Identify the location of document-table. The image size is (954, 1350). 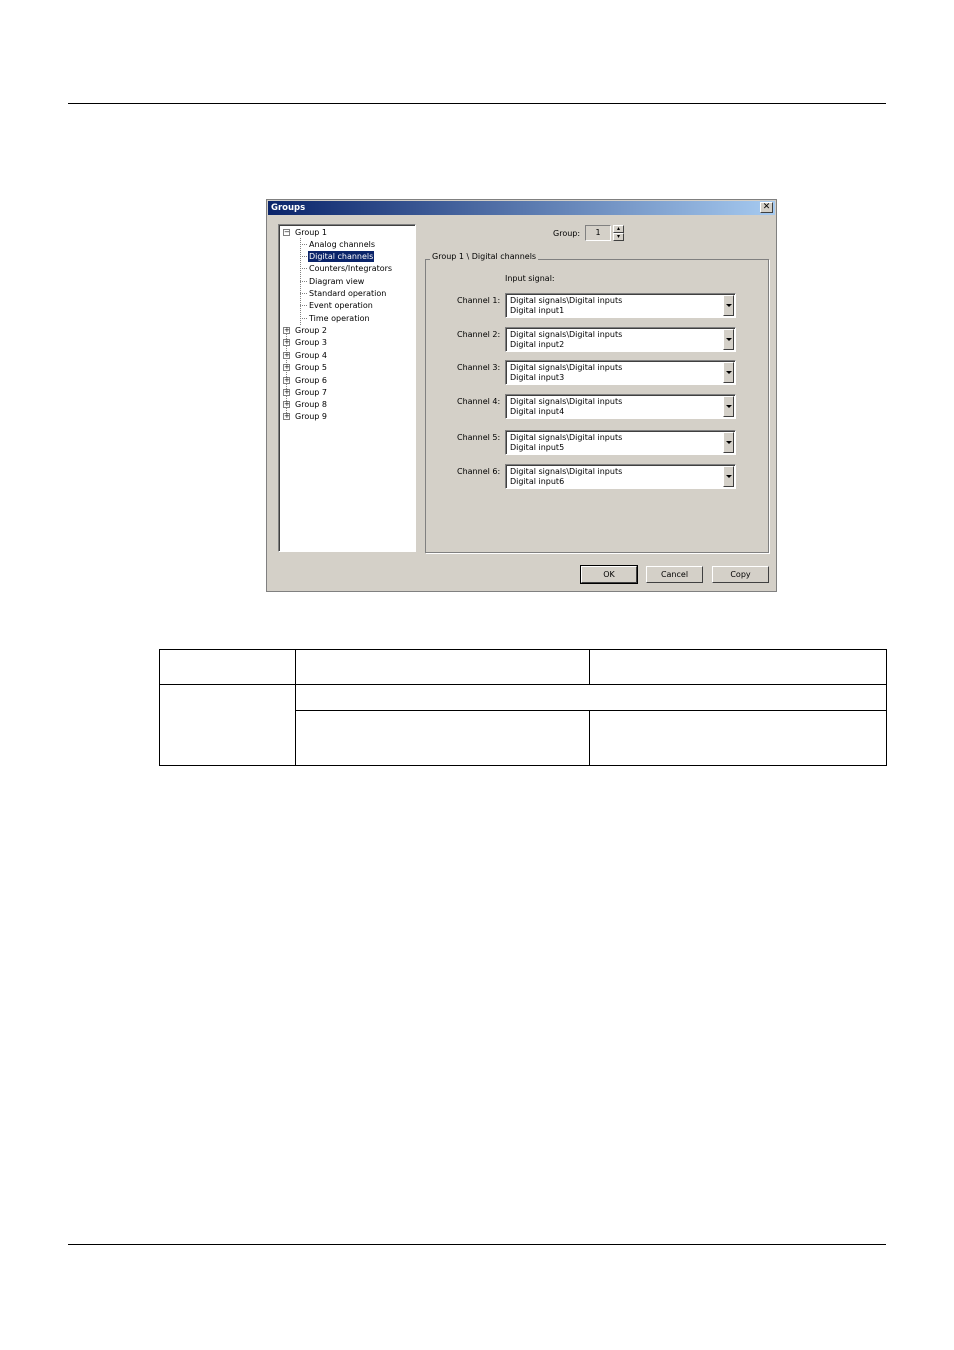
(523, 707).